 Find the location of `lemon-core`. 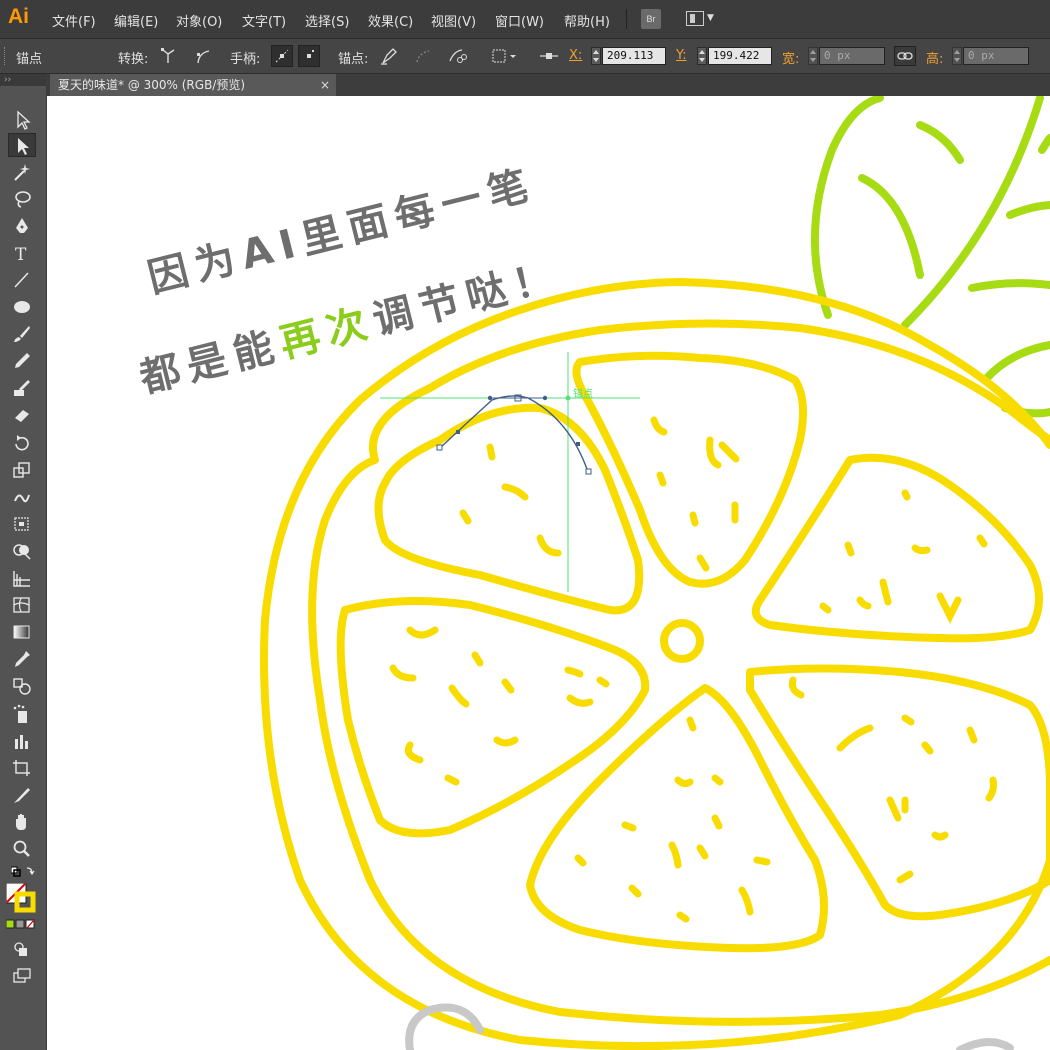

lemon-core is located at coordinates (682, 641).